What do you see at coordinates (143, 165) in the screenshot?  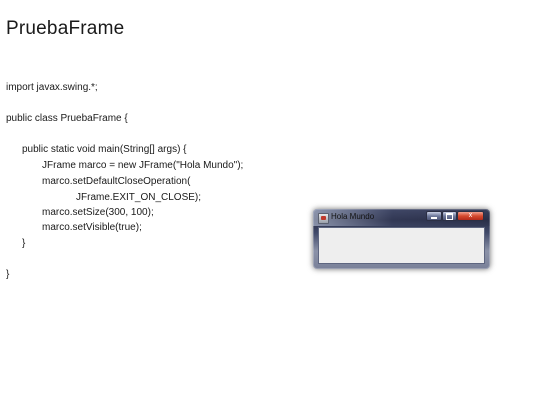 I see `code-line: JFrame marco = new JFrame("Hola Mundo");` at bounding box center [143, 165].